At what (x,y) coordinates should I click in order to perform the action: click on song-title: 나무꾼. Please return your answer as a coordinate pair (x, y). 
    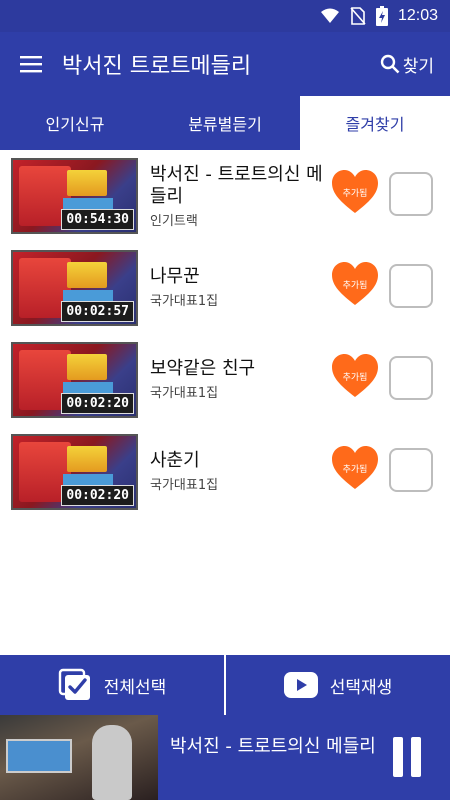
    Looking at the image, I should click on (175, 276).